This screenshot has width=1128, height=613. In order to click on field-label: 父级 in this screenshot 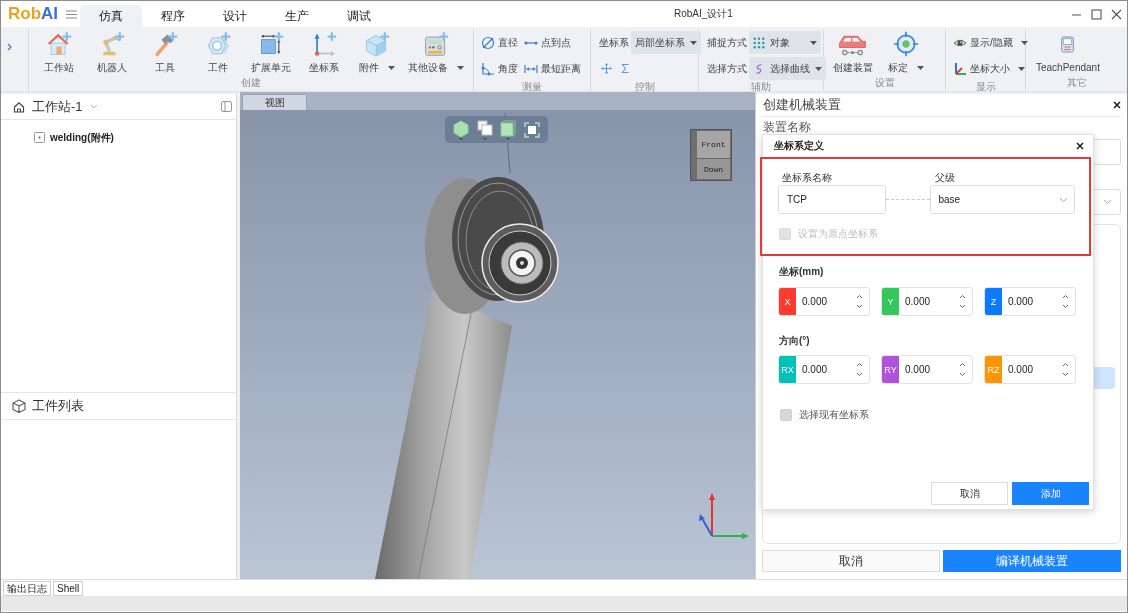, I will do `click(945, 178)`.